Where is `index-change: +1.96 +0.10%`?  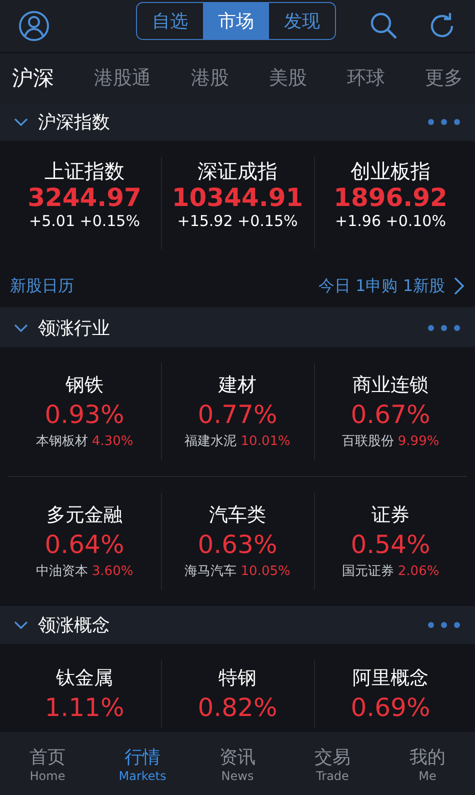 index-change: +1.96 +0.10% is located at coordinates (390, 221).